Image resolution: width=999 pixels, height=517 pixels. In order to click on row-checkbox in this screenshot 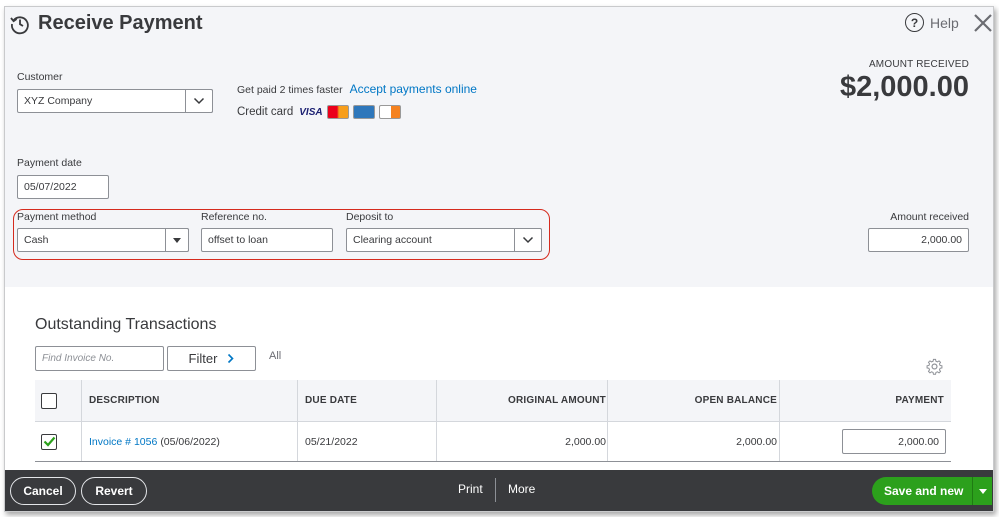, I will do `click(49, 441)`.